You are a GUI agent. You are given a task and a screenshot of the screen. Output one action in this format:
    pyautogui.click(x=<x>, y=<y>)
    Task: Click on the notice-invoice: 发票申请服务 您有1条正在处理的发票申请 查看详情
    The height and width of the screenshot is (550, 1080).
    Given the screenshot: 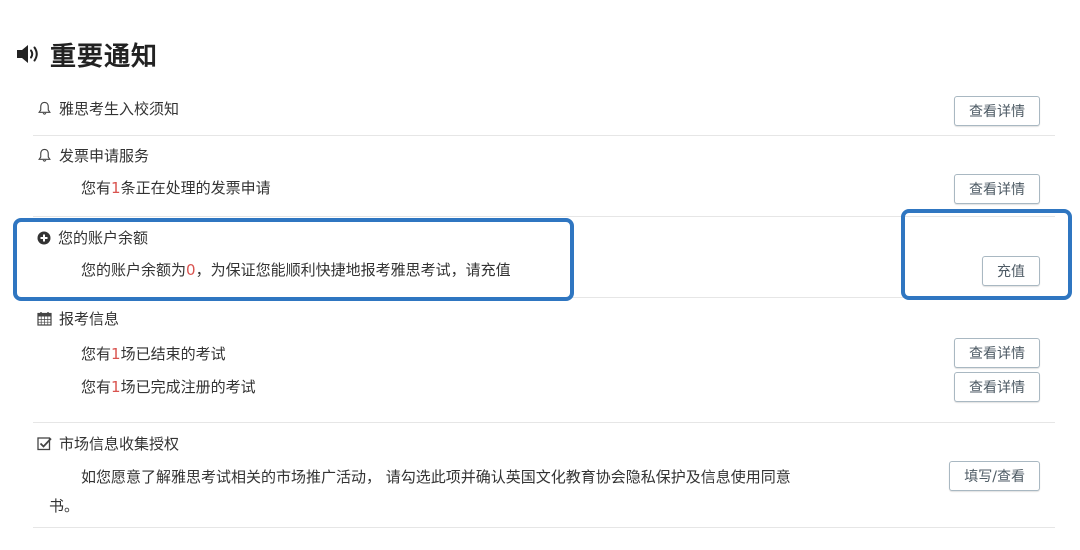 What is the action you would take?
    pyautogui.click(x=544, y=176)
    